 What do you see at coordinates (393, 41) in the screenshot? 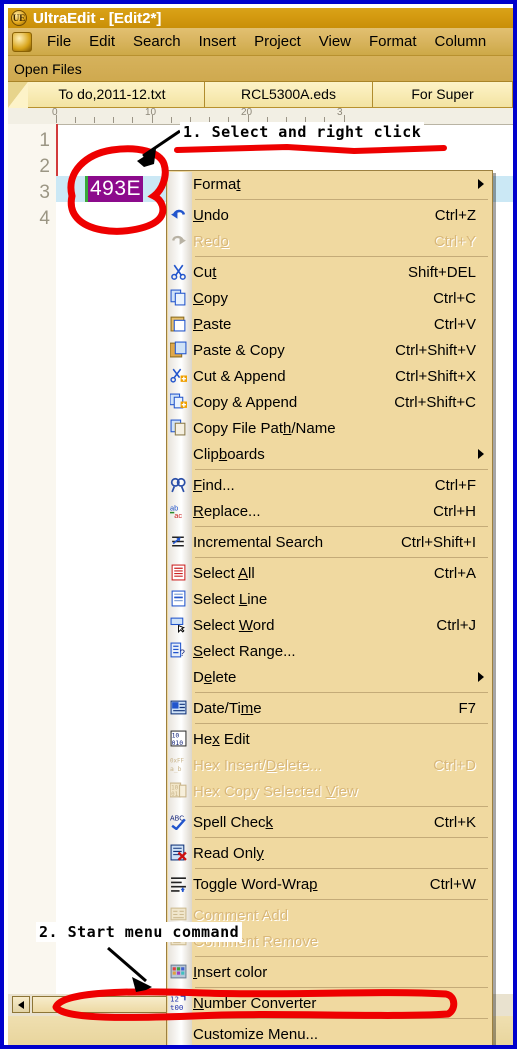
I see `menu-format: Format` at bounding box center [393, 41].